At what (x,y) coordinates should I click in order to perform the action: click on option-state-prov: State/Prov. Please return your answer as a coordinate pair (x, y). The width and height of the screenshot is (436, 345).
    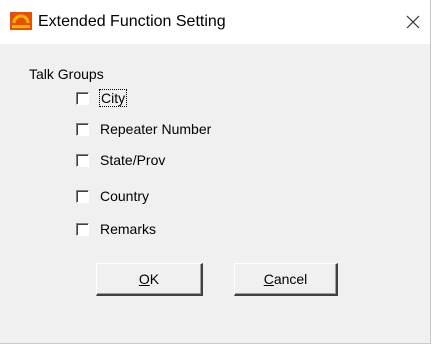
    Looking at the image, I should click on (120, 160).